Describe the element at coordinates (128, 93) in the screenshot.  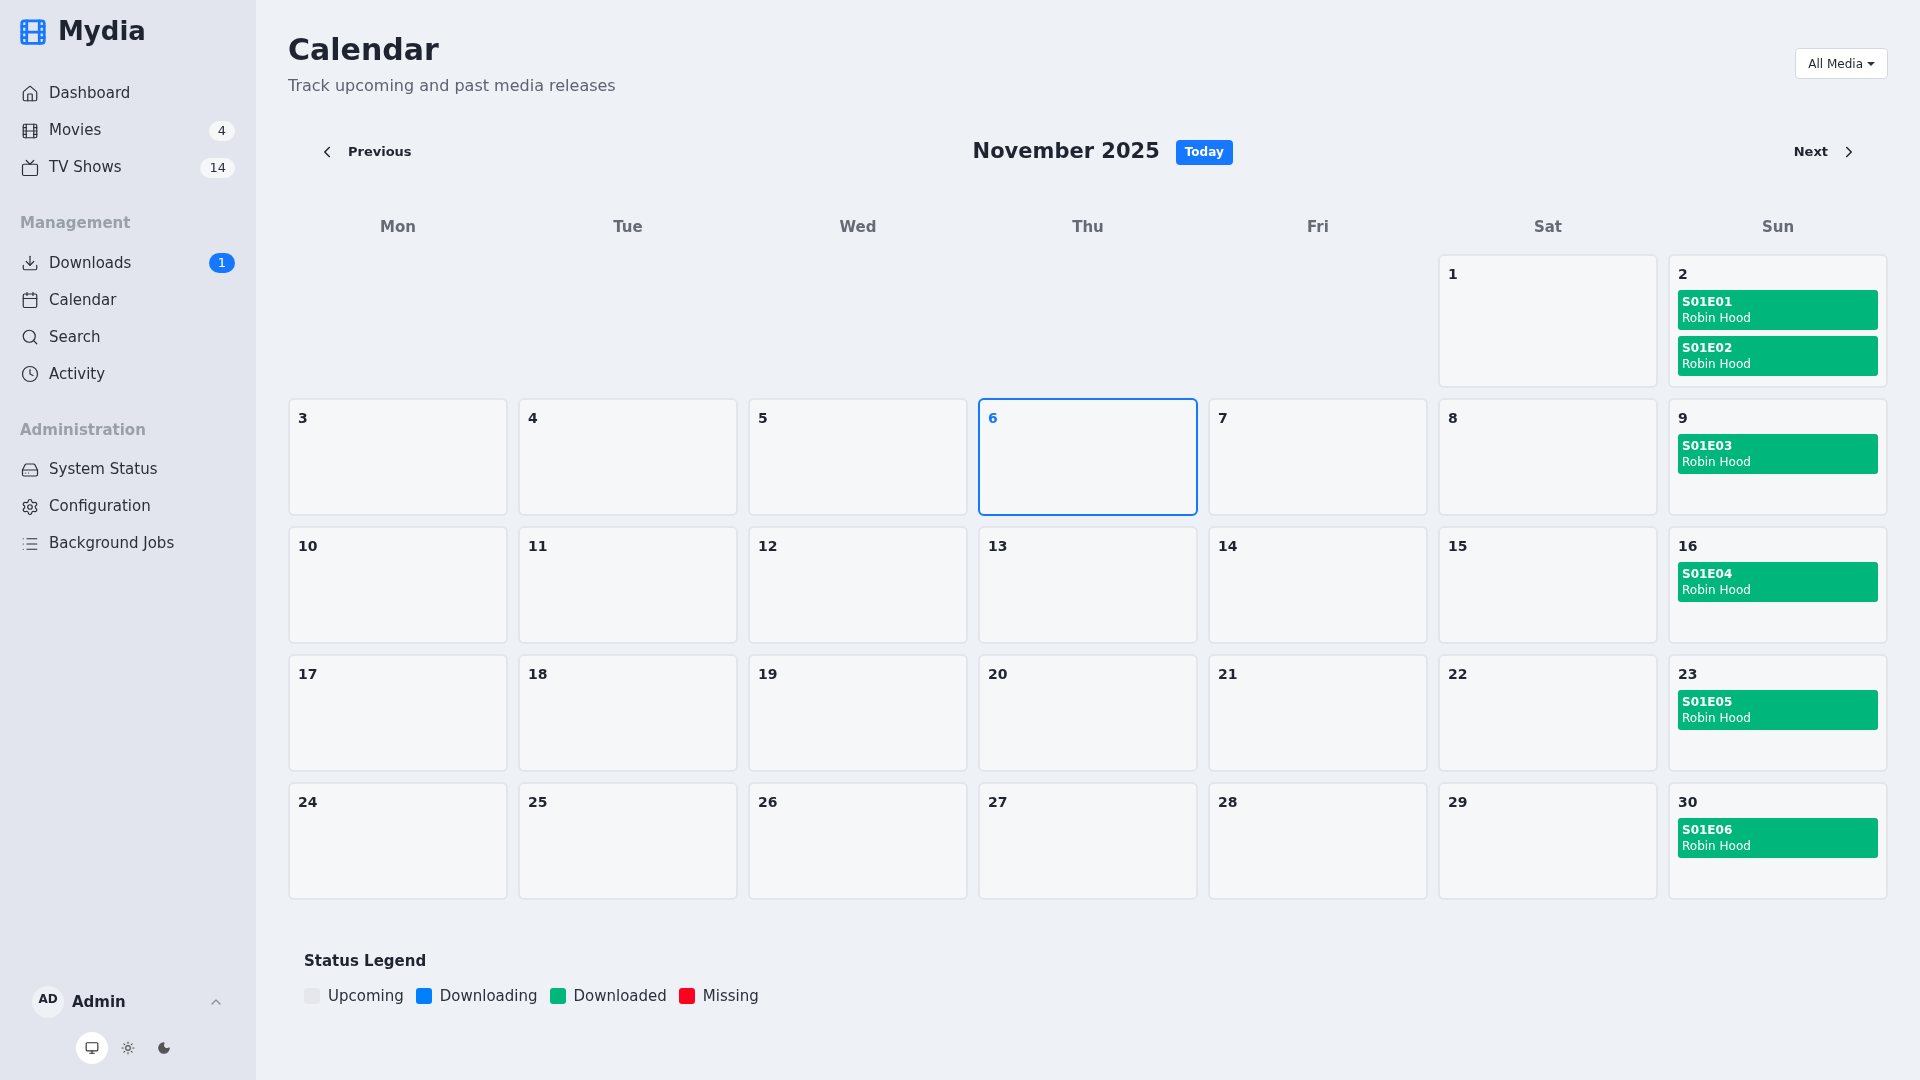
I see `sidebar-item: Dashboard` at that location.